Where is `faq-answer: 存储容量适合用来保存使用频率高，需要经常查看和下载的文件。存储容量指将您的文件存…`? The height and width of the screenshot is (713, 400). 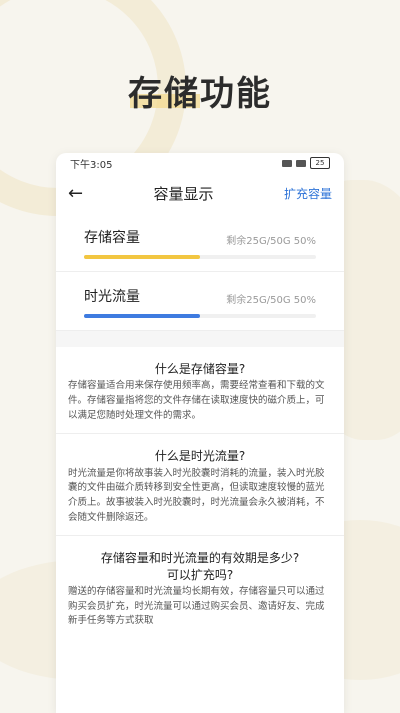
faq-answer: 存储容量适合用来保存使用频率高，需要经常查看和下载的文件。存储容量指将您的文件存… is located at coordinates (196, 400).